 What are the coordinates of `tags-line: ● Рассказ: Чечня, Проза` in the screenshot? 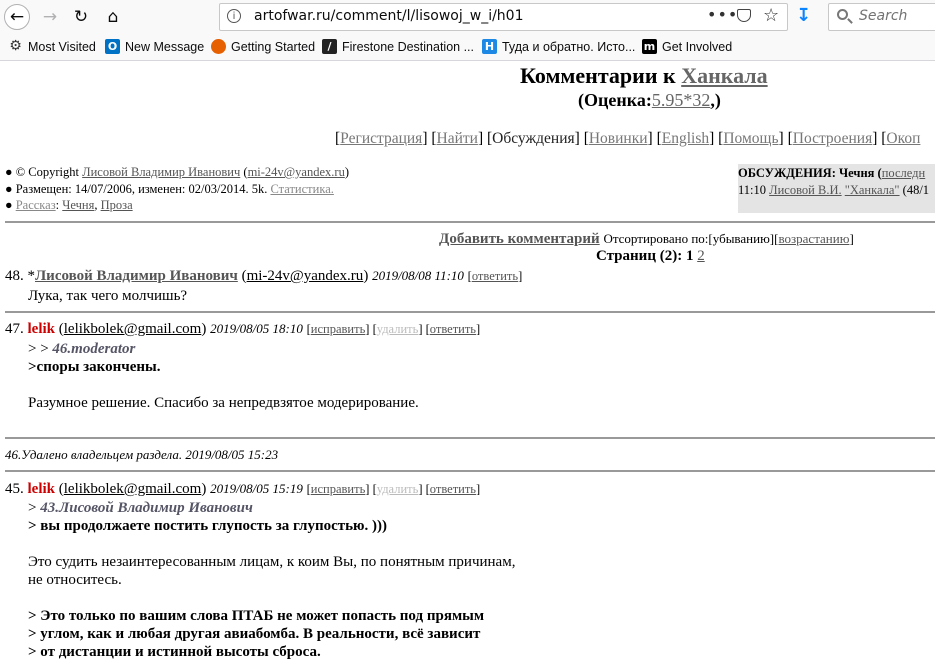 It's located at (69, 205).